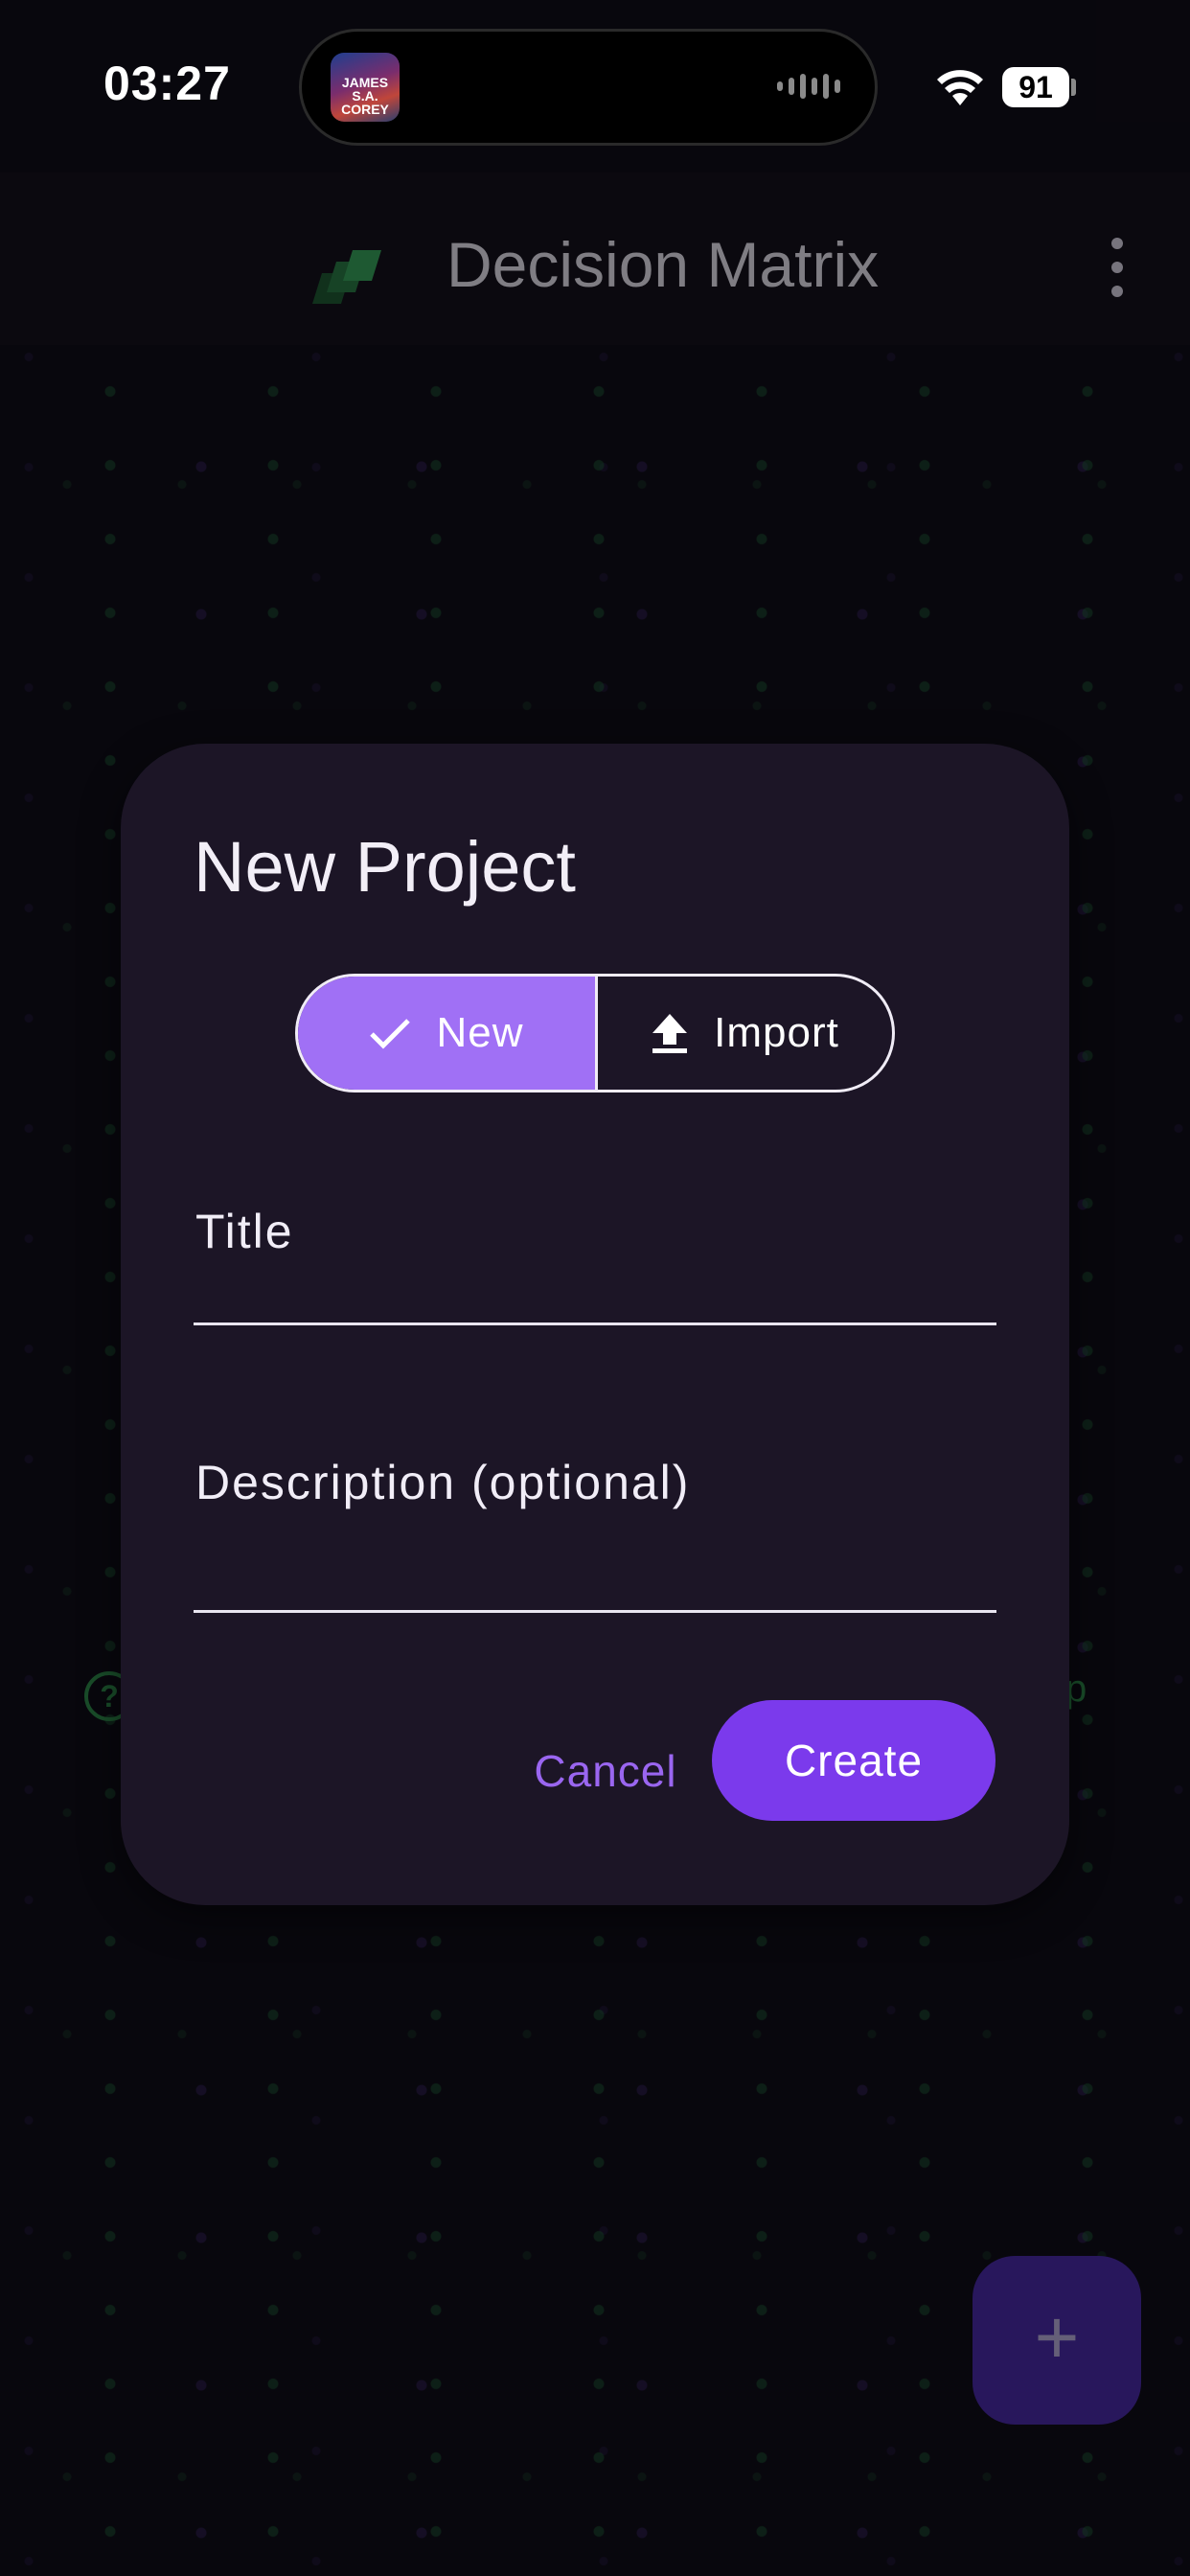  What do you see at coordinates (1036, 87) in the screenshot?
I see `battery-indicator: 91` at bounding box center [1036, 87].